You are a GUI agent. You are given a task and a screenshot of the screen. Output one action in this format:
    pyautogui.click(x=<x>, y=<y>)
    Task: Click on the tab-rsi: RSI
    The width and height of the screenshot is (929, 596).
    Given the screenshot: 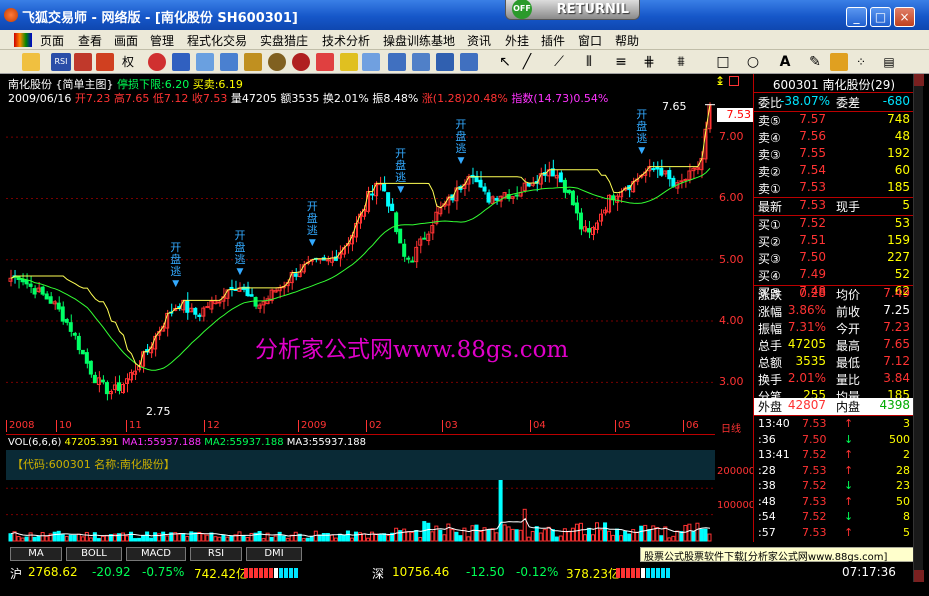 What is the action you would take?
    pyautogui.click(x=216, y=554)
    